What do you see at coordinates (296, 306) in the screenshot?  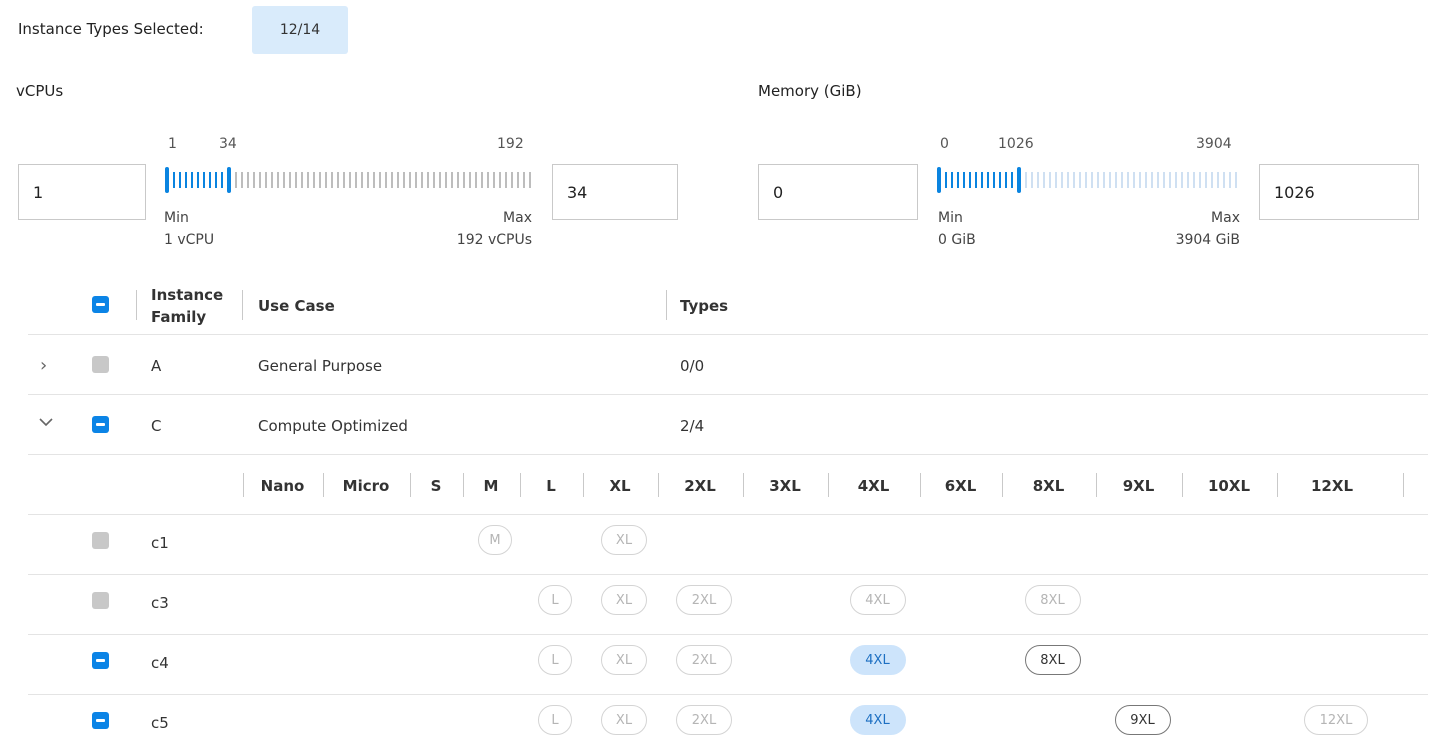 I see `column-use-case: Use Case` at bounding box center [296, 306].